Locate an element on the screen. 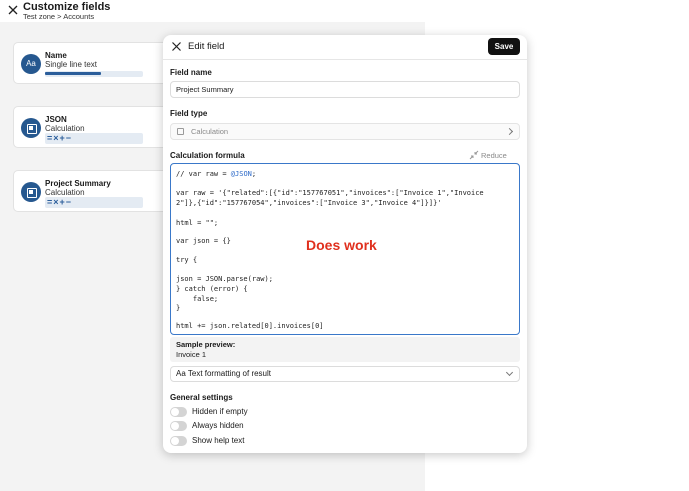  chevron-down-icon is located at coordinates (509, 372).